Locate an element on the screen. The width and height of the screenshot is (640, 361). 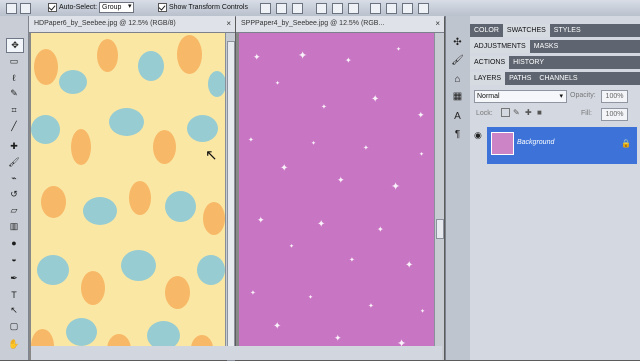
blend-mode-value: Normal is located at coordinates (488, 96).